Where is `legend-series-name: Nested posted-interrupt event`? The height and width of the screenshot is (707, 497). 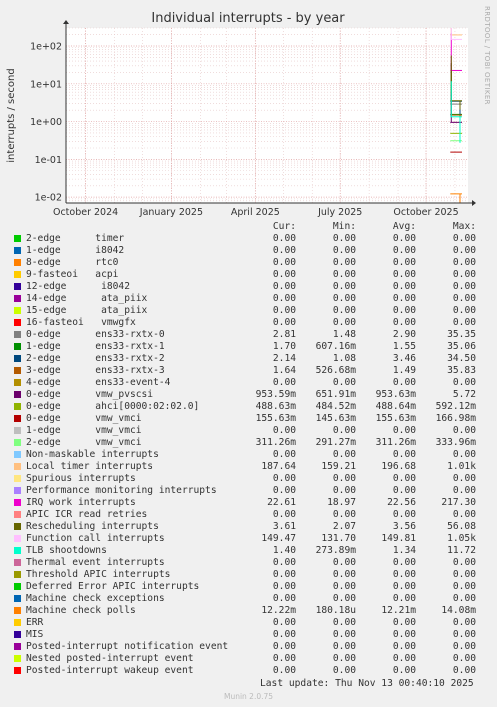
legend-series-name: Nested posted-interrupt event is located at coordinates (110, 658).